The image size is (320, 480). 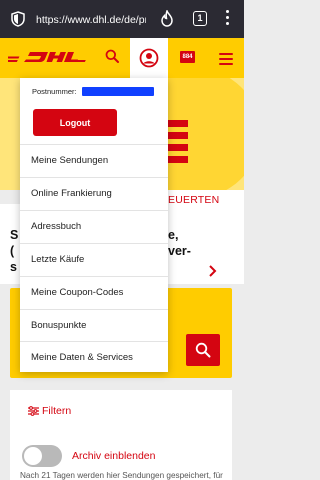 What do you see at coordinates (114, 456) in the screenshot?
I see `archive-label: Archiv einblenden` at bounding box center [114, 456].